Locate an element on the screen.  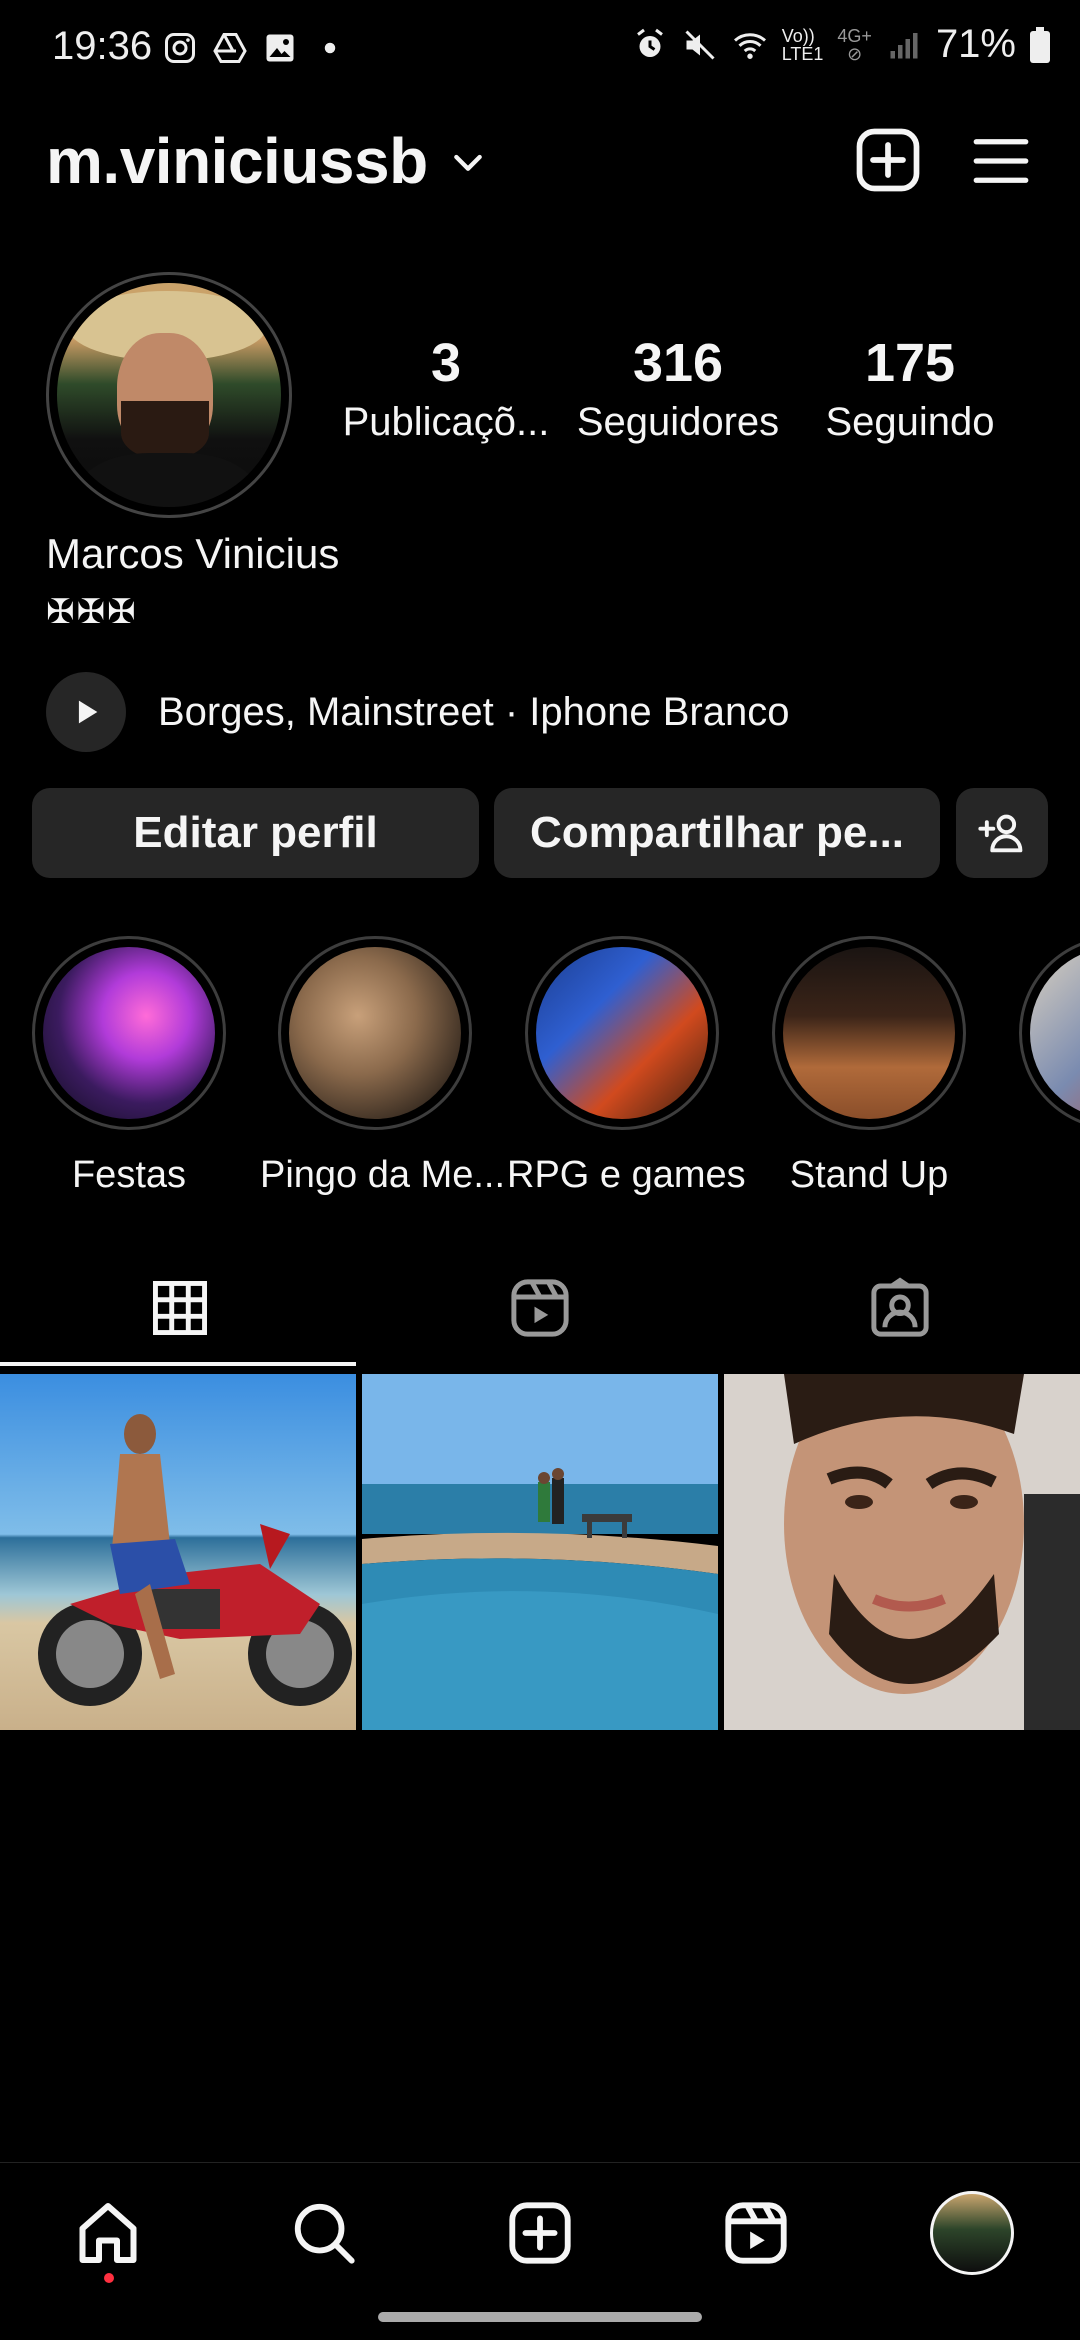
play-icon is located at coordinates (88, 712).